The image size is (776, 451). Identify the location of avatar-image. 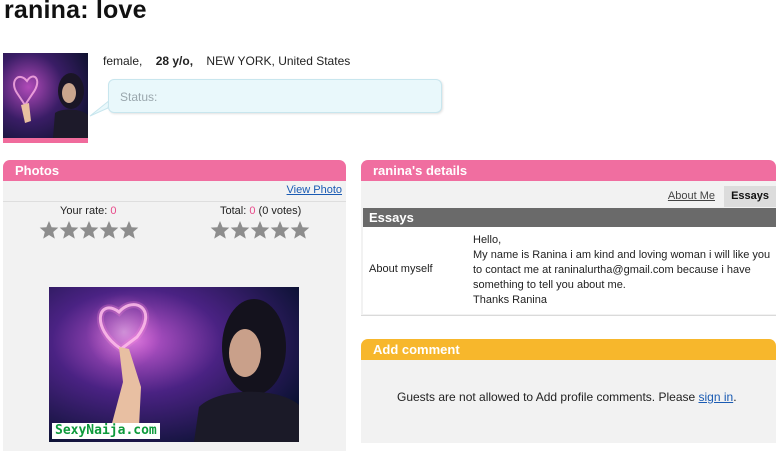
(45, 95).